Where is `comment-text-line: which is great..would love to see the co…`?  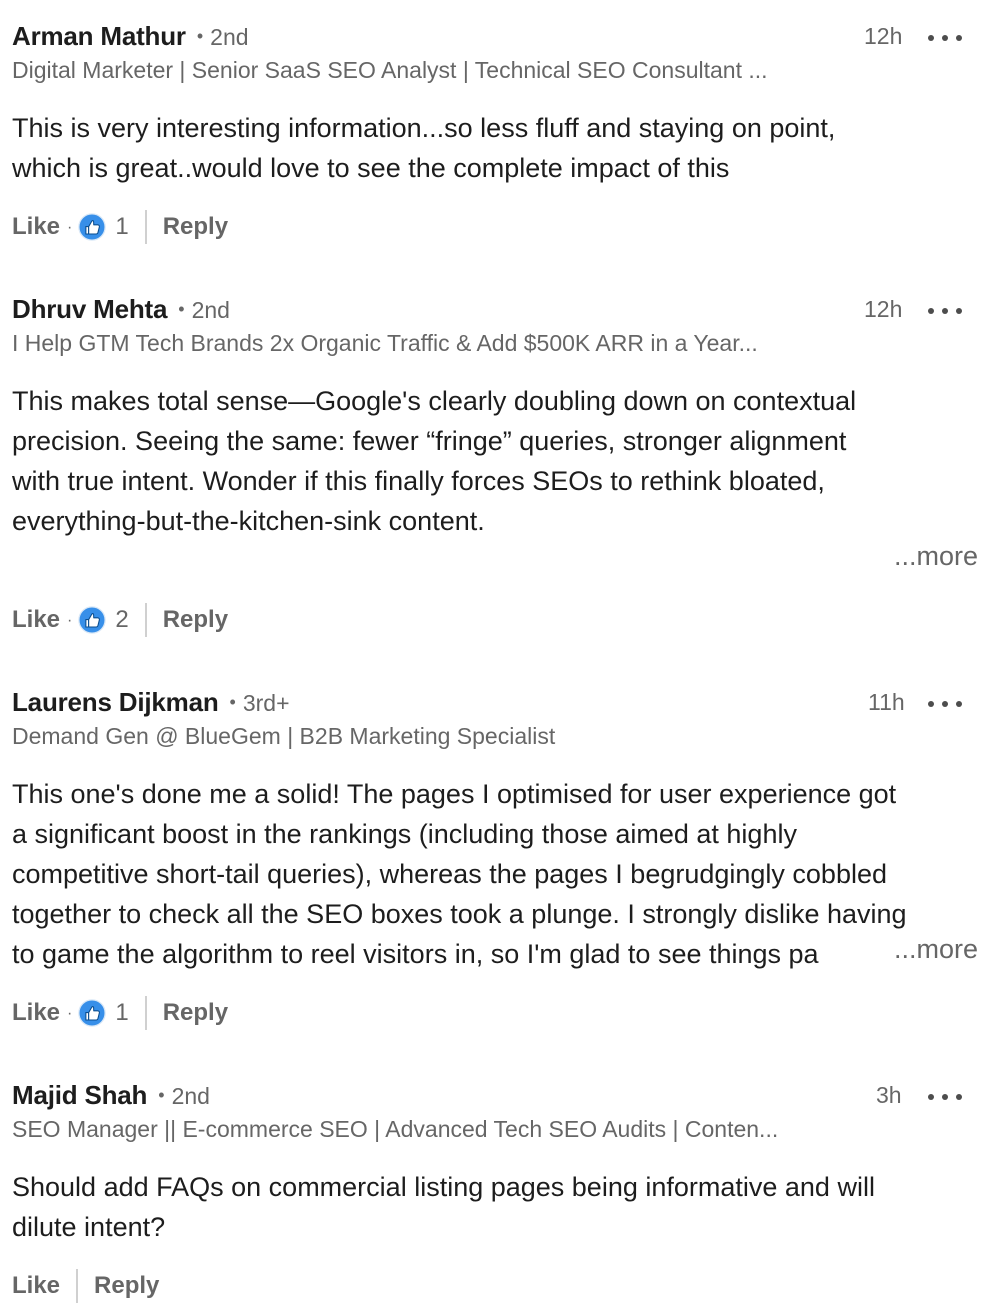 comment-text-line: which is great..would love to see the co… is located at coordinates (371, 168).